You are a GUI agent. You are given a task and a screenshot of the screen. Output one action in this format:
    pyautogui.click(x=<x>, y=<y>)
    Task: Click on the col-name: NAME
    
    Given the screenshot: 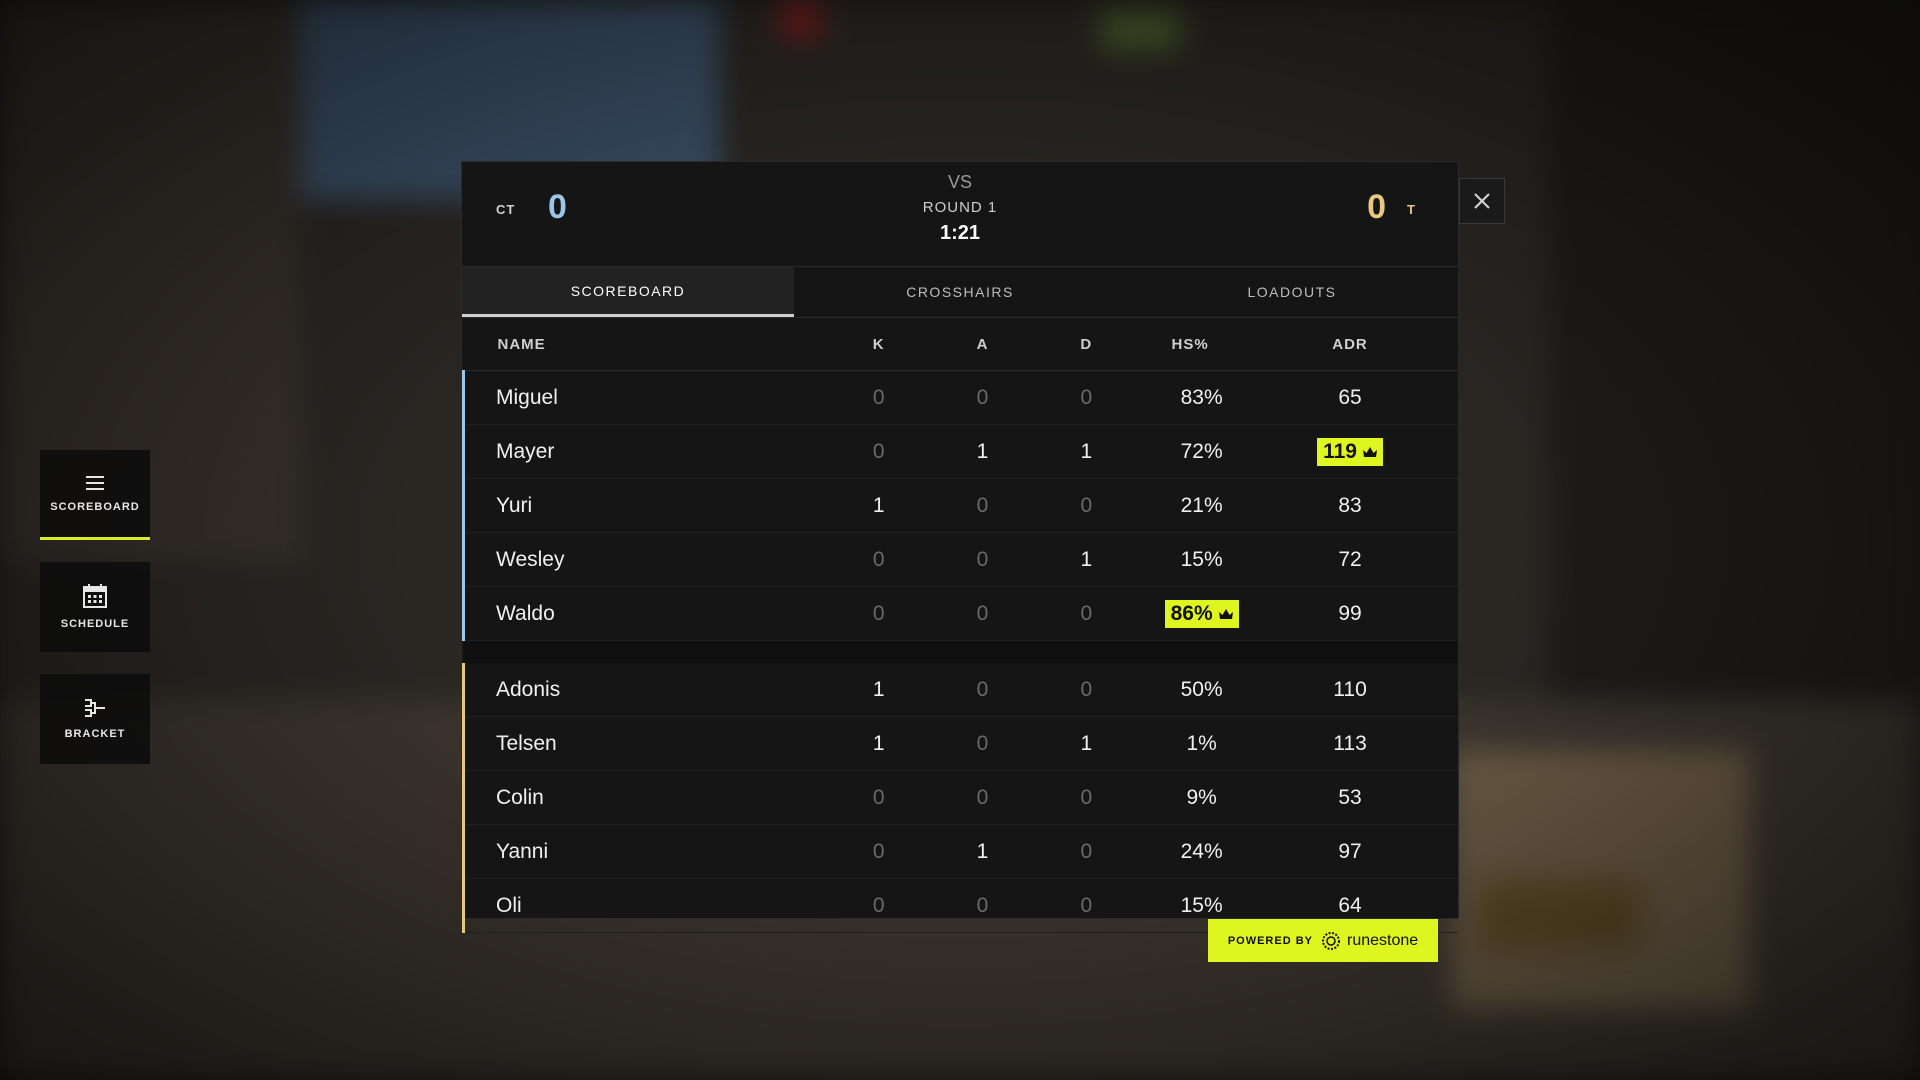 What is the action you would take?
    pyautogui.click(x=645, y=344)
    